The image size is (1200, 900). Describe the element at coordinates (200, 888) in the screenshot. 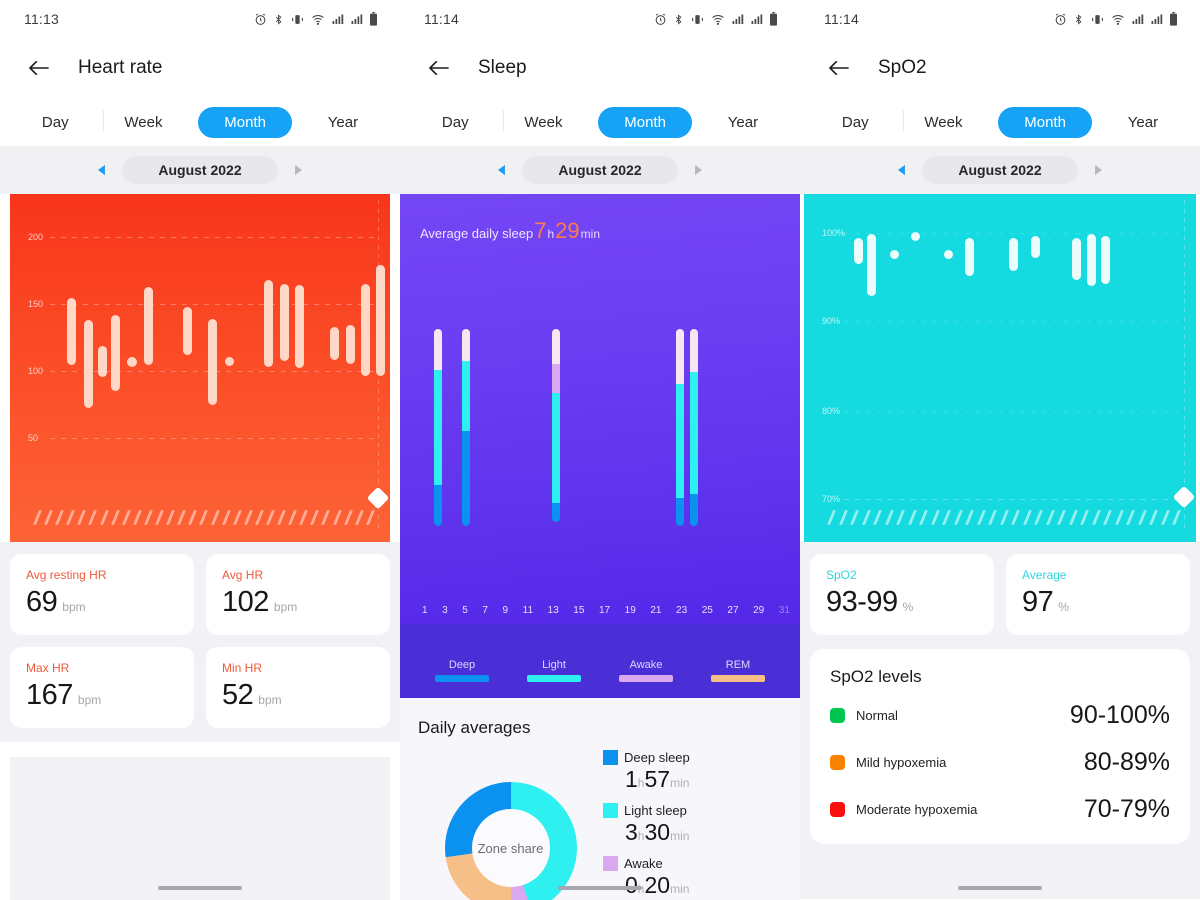

I see `home-indicator` at that location.